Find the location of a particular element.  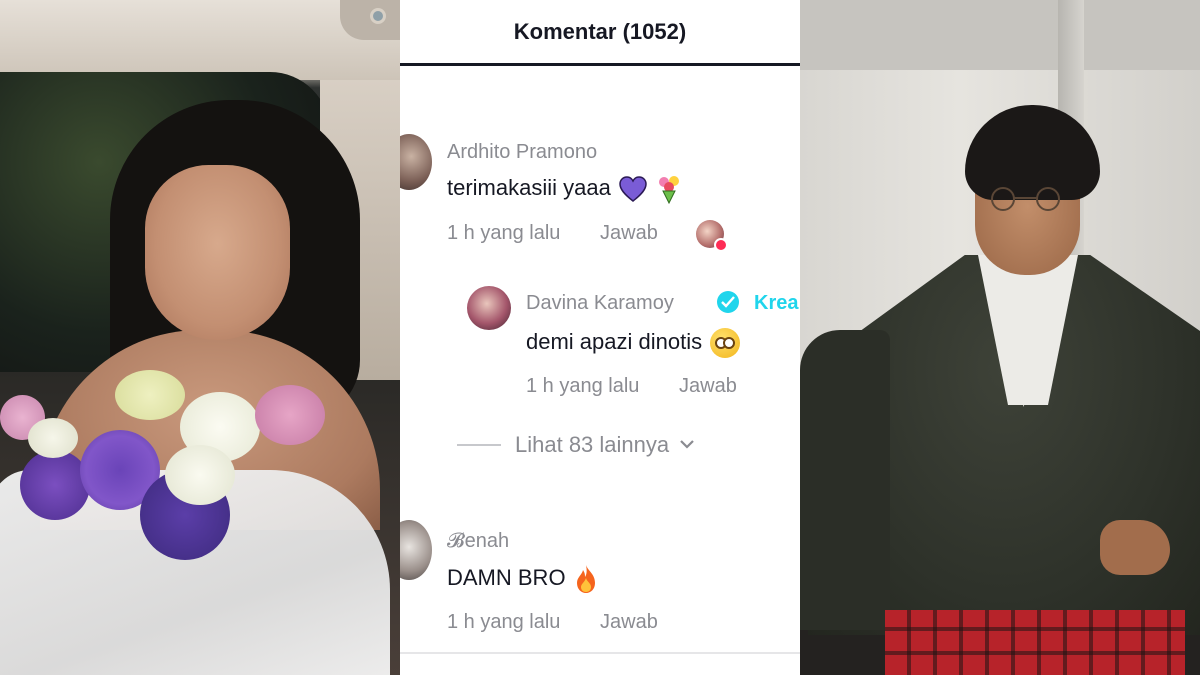

comments-title: Komentar (1052) is located at coordinates (600, 31).